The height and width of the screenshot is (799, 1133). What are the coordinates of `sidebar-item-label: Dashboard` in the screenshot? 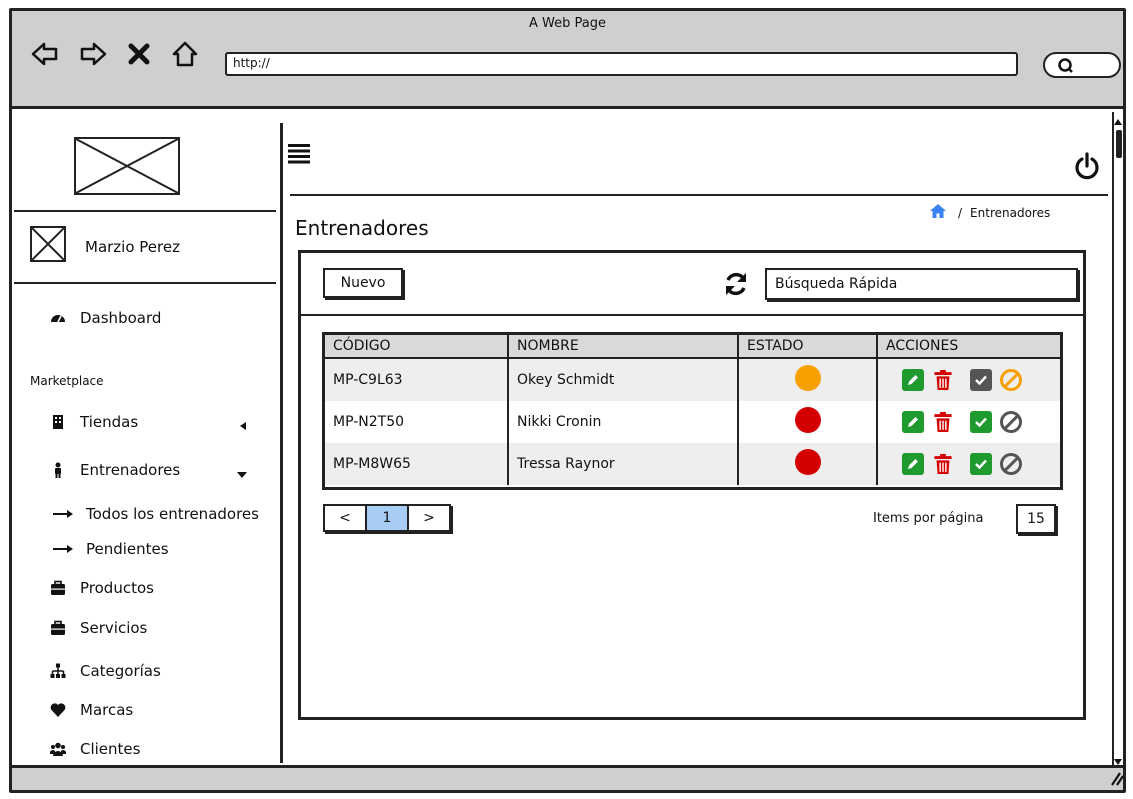 It's located at (121, 318).